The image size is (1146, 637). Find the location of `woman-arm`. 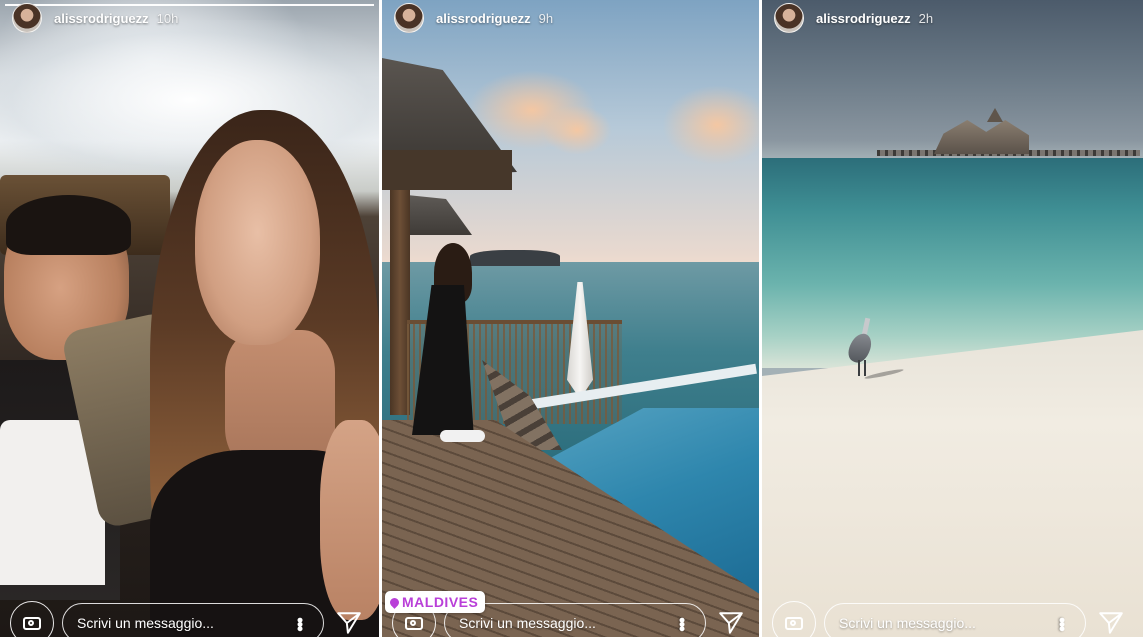

woman-arm is located at coordinates (349, 520).